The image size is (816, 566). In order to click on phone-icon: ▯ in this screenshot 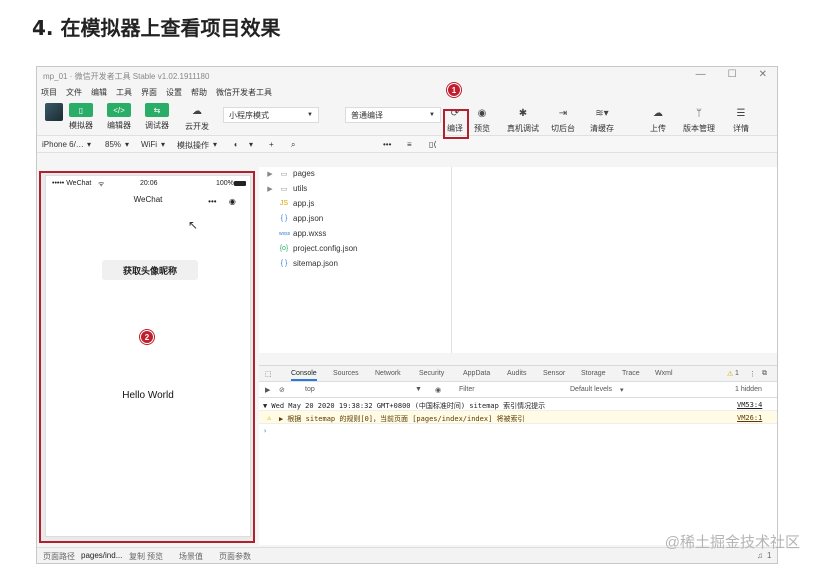, I will do `click(81, 110)`.